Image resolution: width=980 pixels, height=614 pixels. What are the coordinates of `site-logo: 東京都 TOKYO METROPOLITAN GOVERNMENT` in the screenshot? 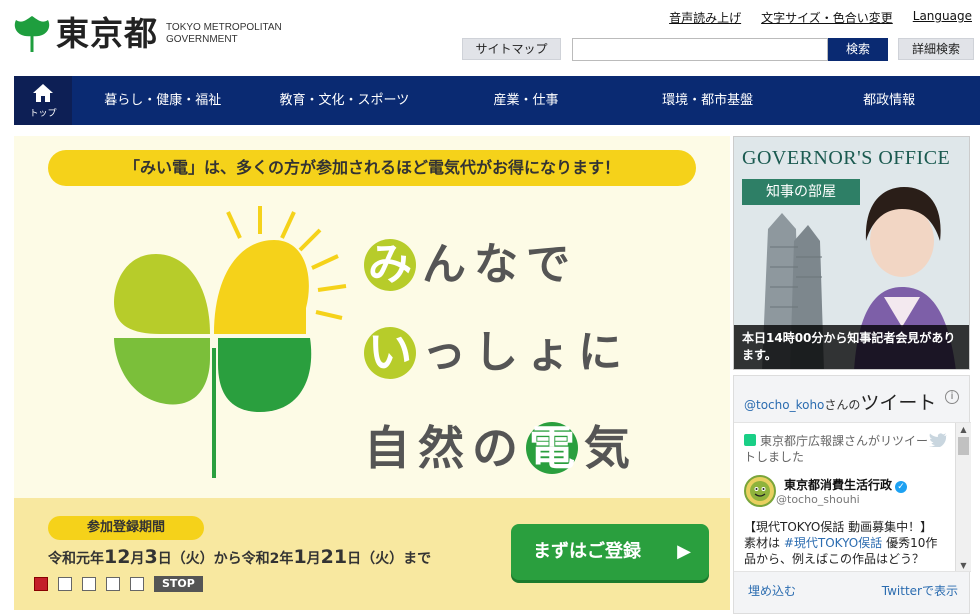 It's located at (147, 34).